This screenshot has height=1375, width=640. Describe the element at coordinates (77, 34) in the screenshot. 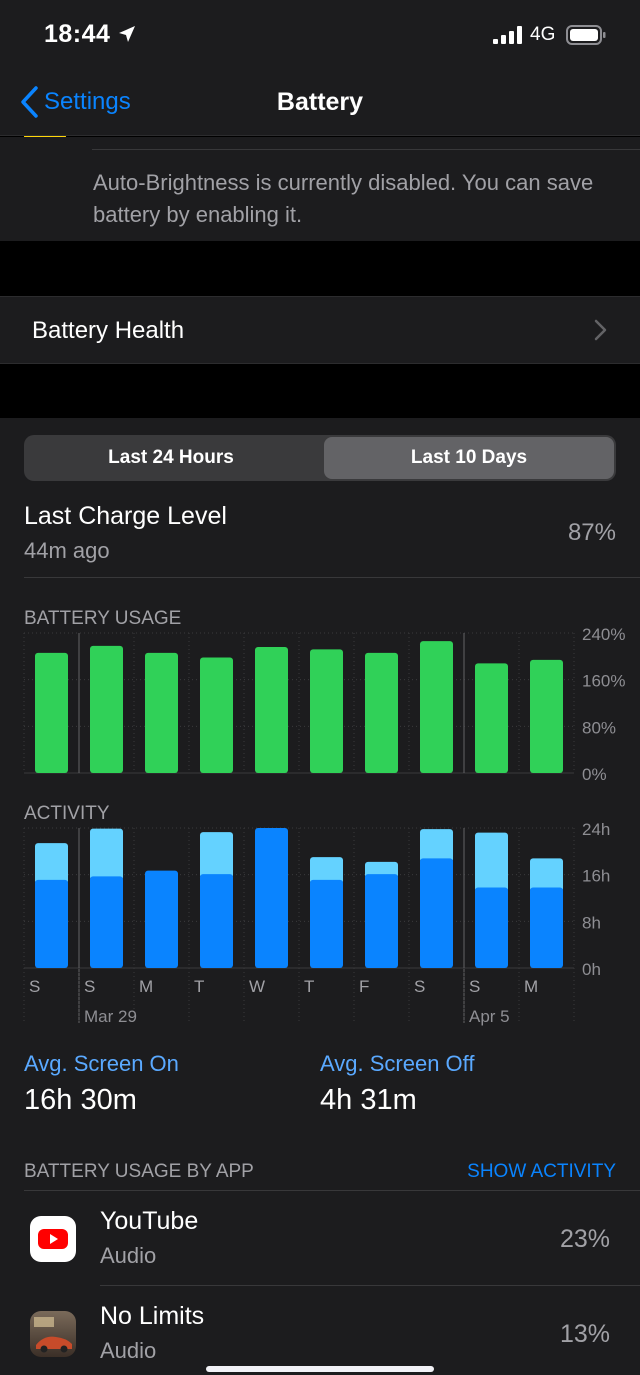

I see `status-time: 18:44` at that location.